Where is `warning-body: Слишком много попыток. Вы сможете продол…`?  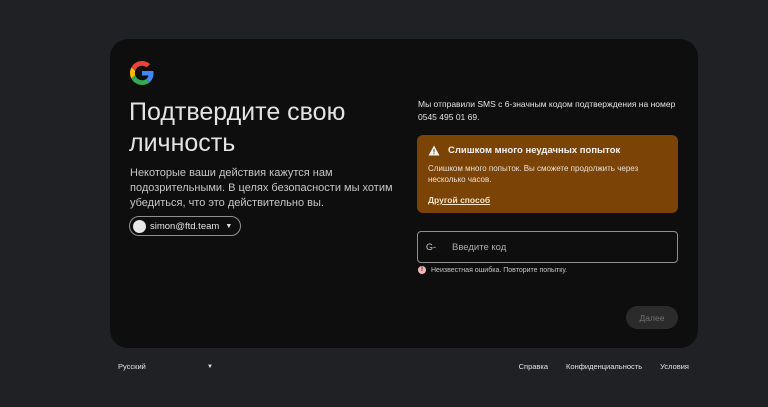
warning-body: Слишком много попыток. Вы сможете продол… is located at coordinates (533, 174).